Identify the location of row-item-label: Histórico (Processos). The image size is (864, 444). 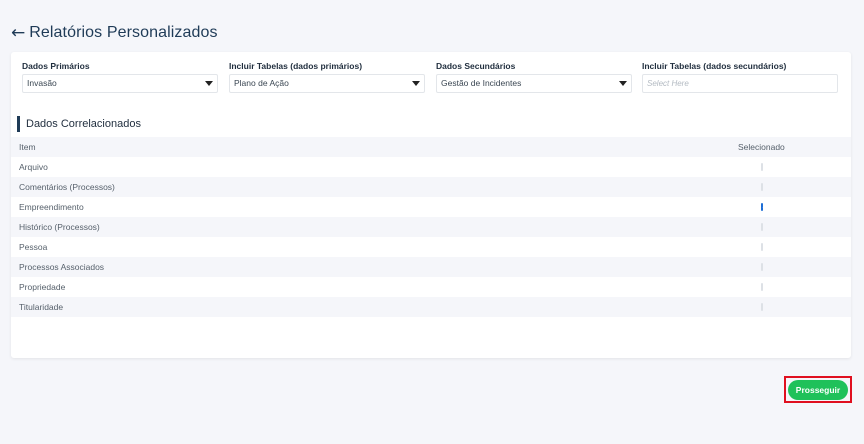
(59, 227).